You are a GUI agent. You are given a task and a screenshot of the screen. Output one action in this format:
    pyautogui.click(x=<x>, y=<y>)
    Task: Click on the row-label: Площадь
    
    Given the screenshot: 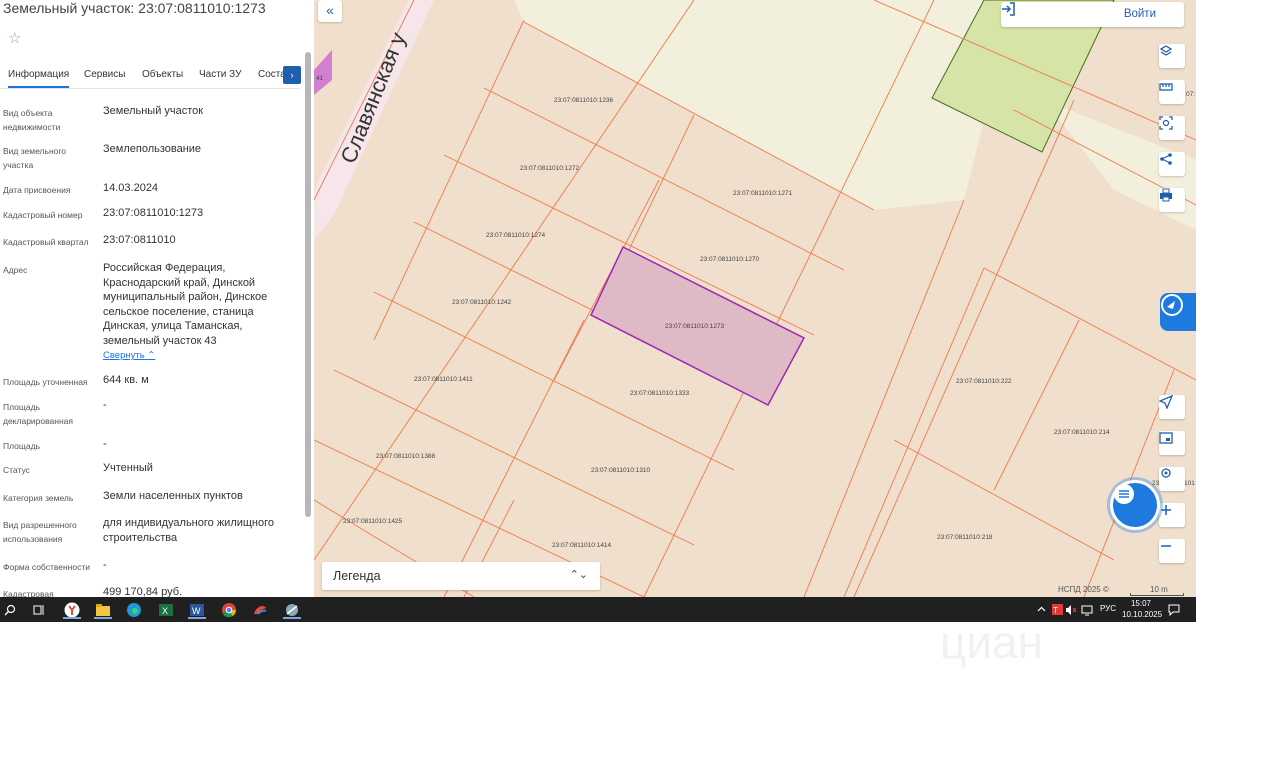 What is the action you would take?
    pyautogui.click(x=22, y=446)
    